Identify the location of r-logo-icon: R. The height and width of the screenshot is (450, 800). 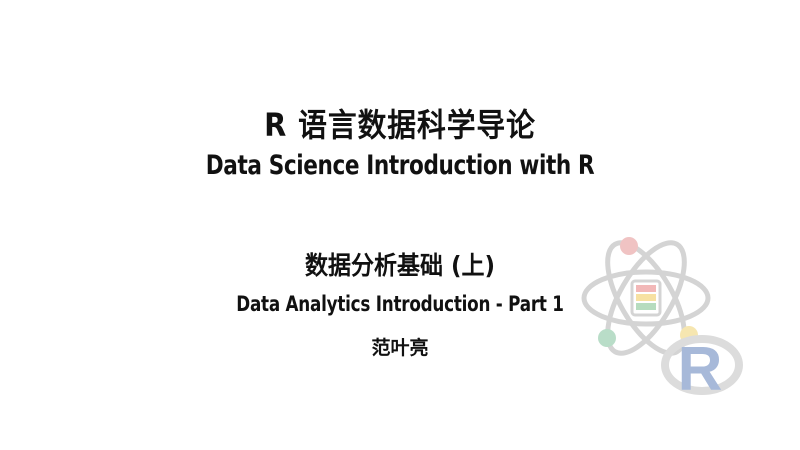
(702, 369).